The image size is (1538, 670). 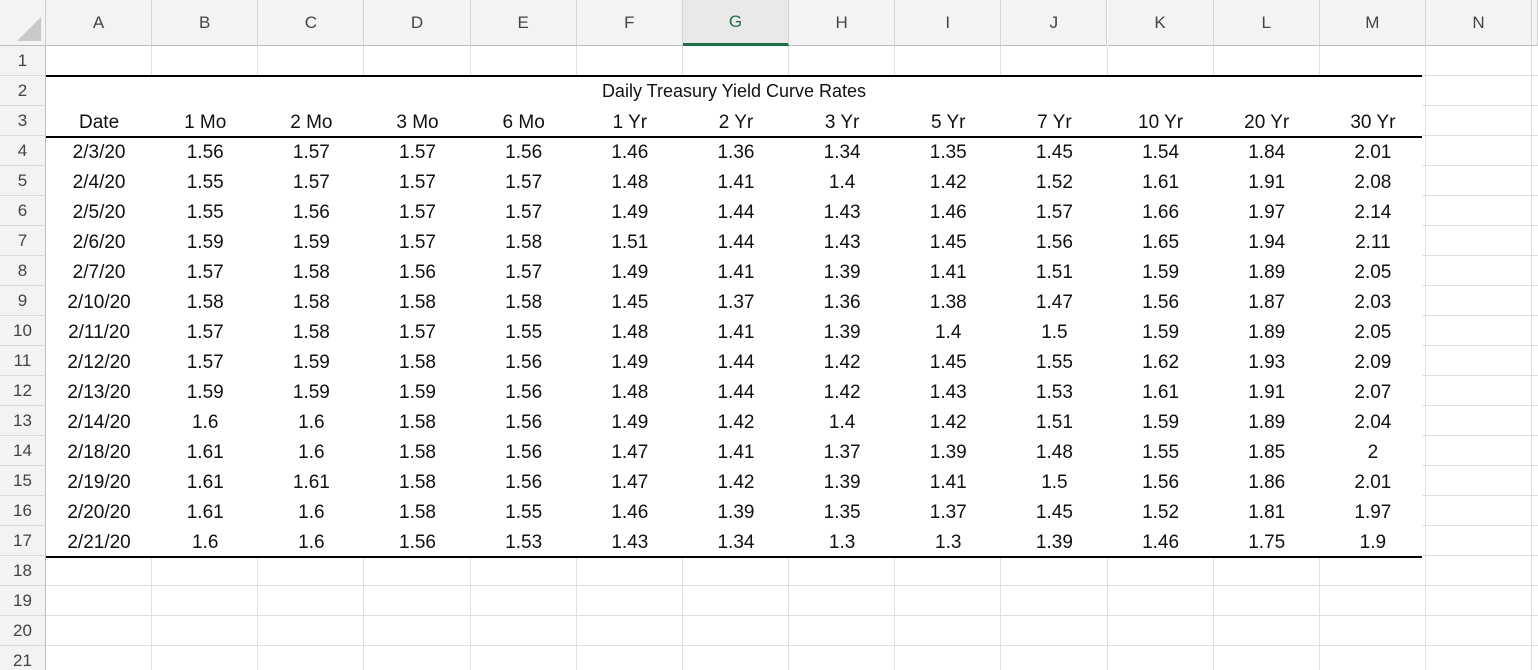 I want to click on row-header-5: 5, so click(x=23, y=181).